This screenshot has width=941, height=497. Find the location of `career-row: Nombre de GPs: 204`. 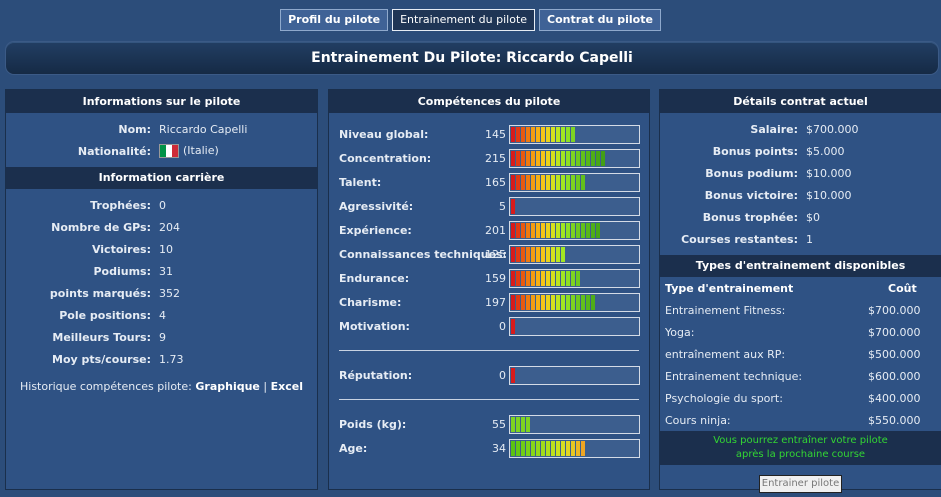

career-row: Nombre de GPs: 204 is located at coordinates (161, 227).